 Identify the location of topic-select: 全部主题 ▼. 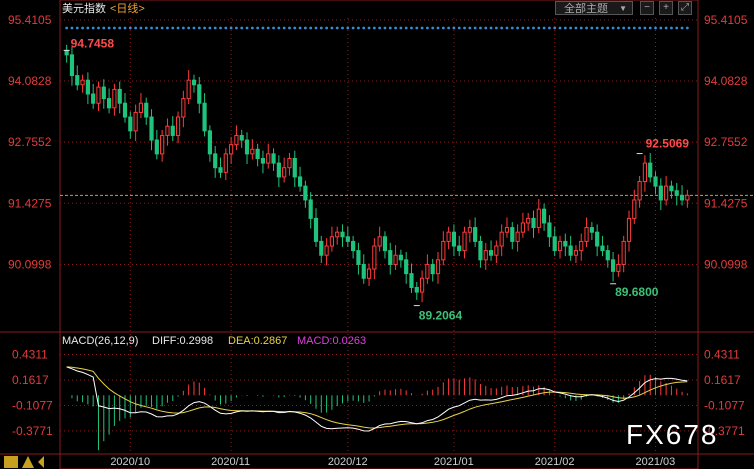
(594, 8).